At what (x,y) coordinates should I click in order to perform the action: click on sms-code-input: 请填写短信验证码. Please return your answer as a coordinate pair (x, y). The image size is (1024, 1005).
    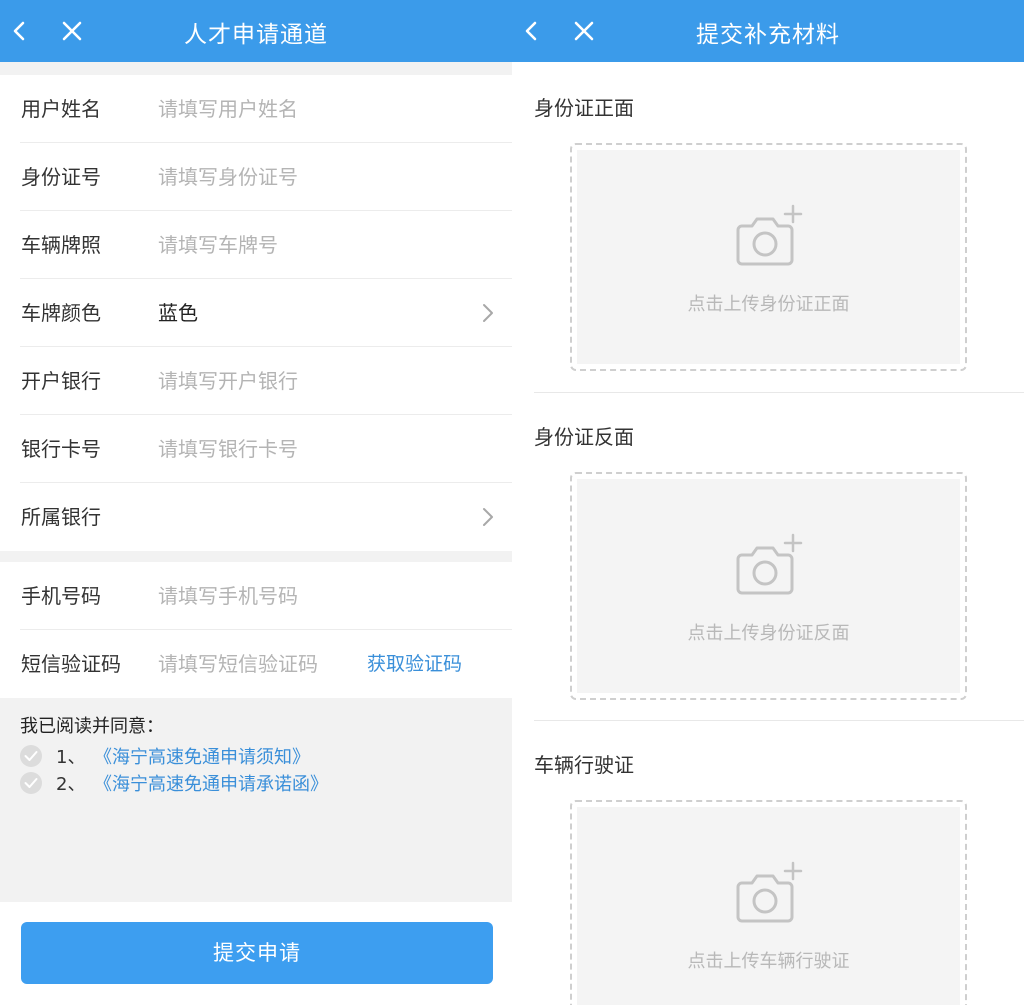
    Looking at the image, I should click on (238, 664).